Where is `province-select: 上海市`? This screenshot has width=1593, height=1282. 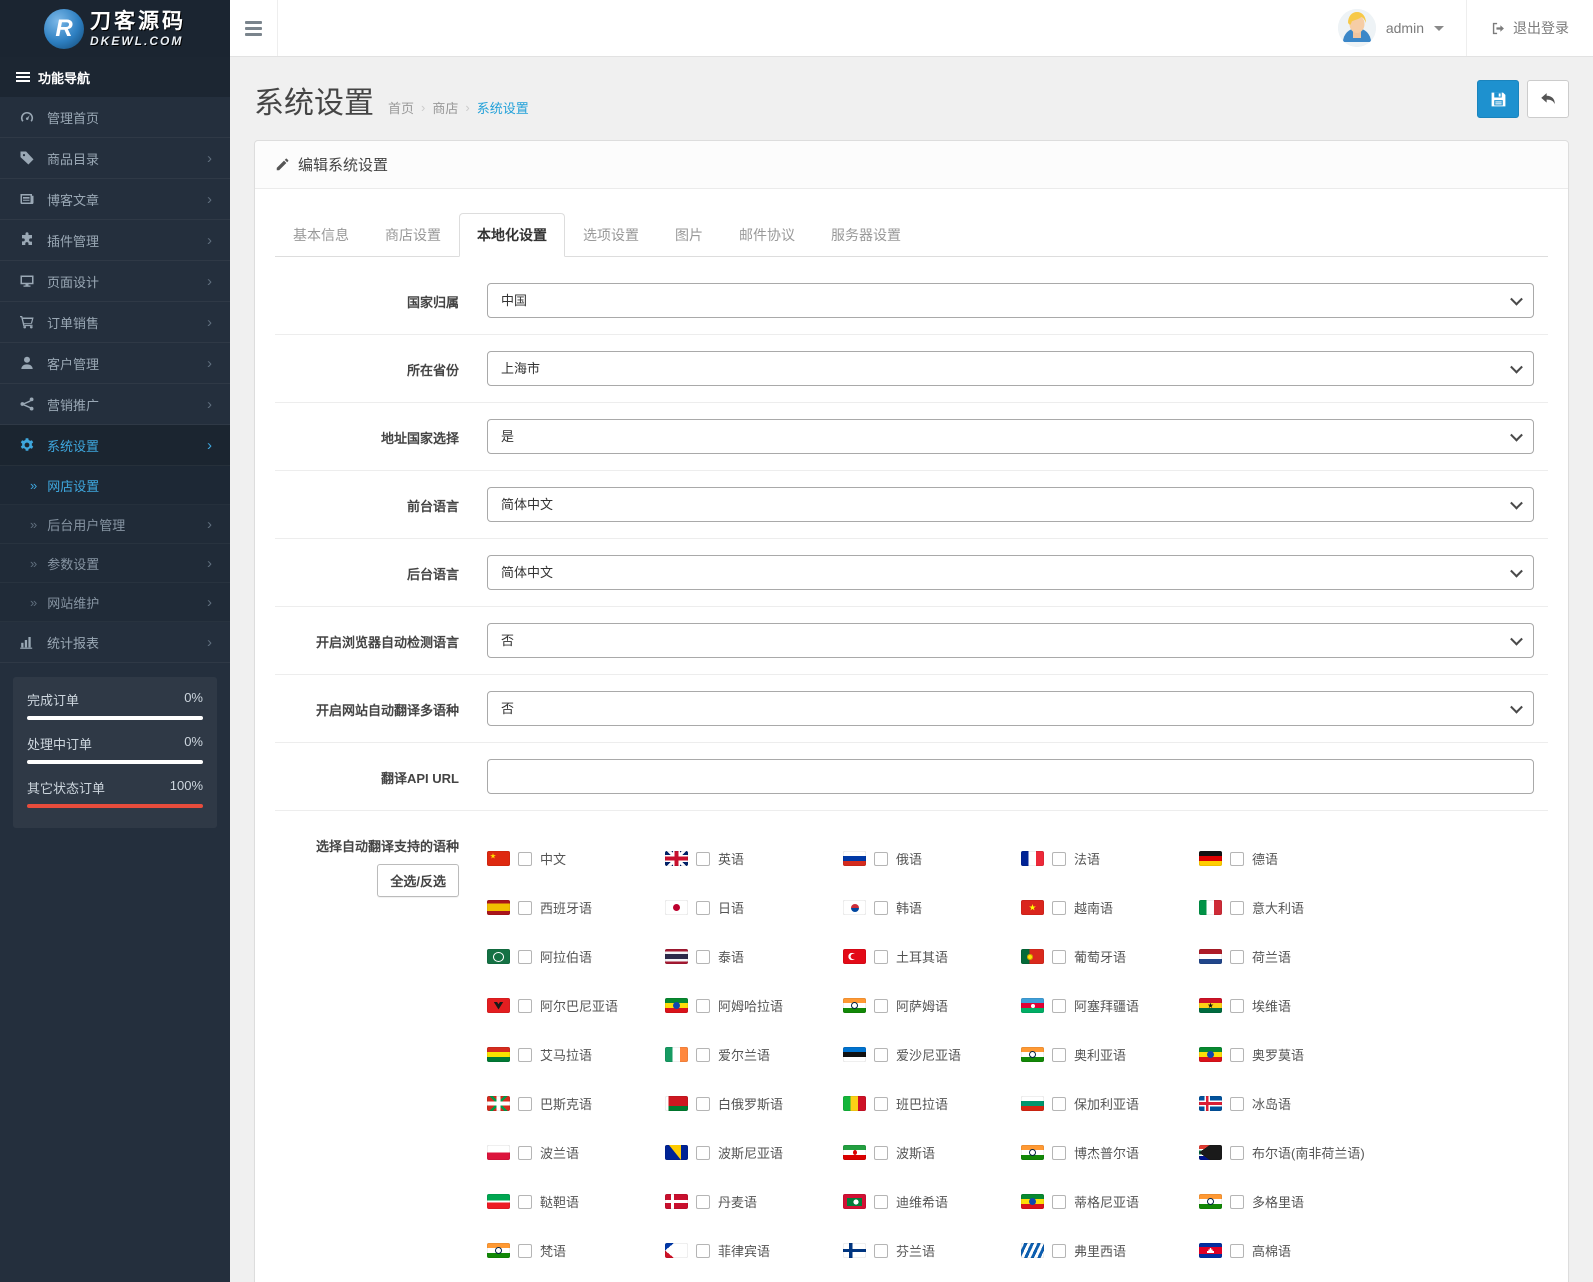
province-select: 上海市 is located at coordinates (1010, 368).